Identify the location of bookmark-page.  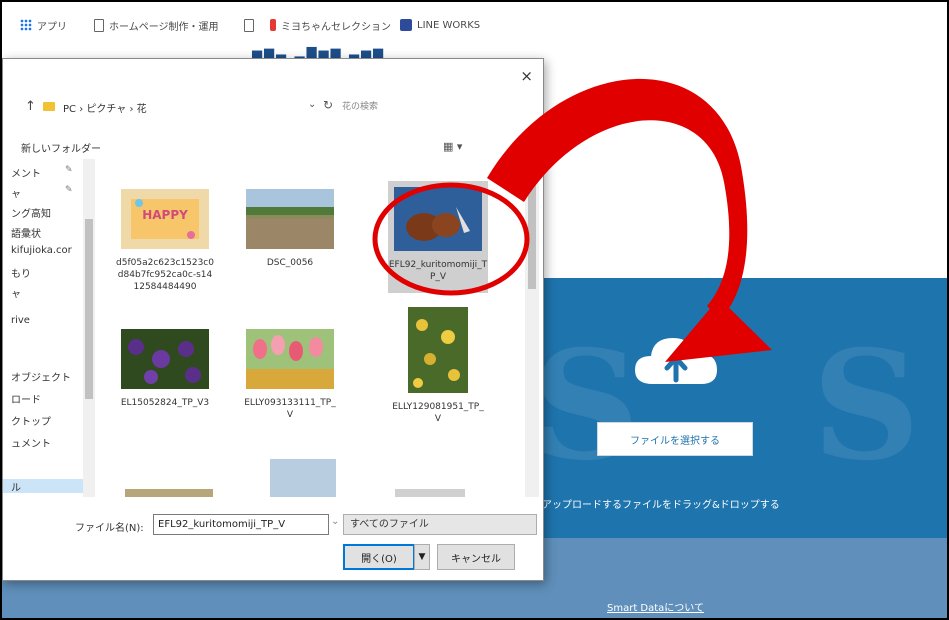
(249, 25).